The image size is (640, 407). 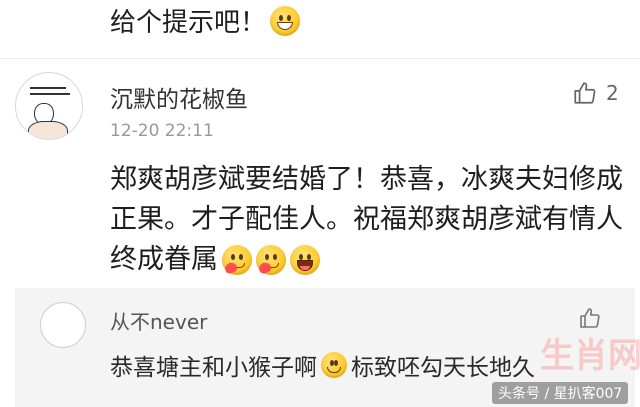 I want to click on like-button: 2, so click(x=595, y=93).